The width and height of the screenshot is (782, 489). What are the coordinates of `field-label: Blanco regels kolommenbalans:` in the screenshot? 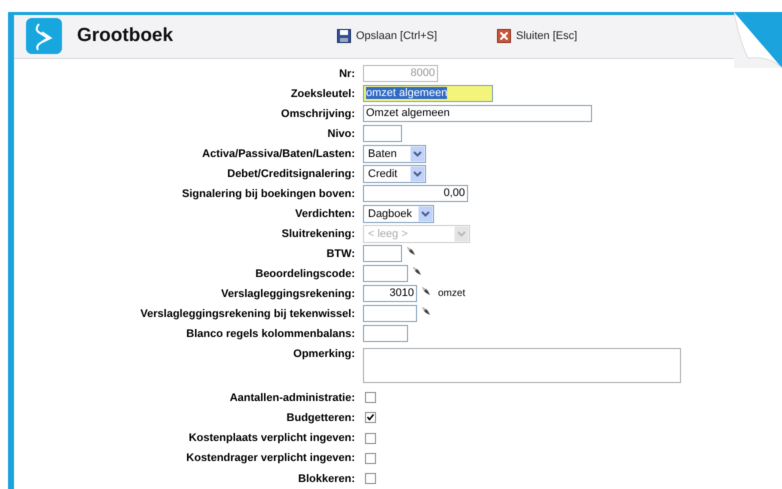 It's located at (270, 334).